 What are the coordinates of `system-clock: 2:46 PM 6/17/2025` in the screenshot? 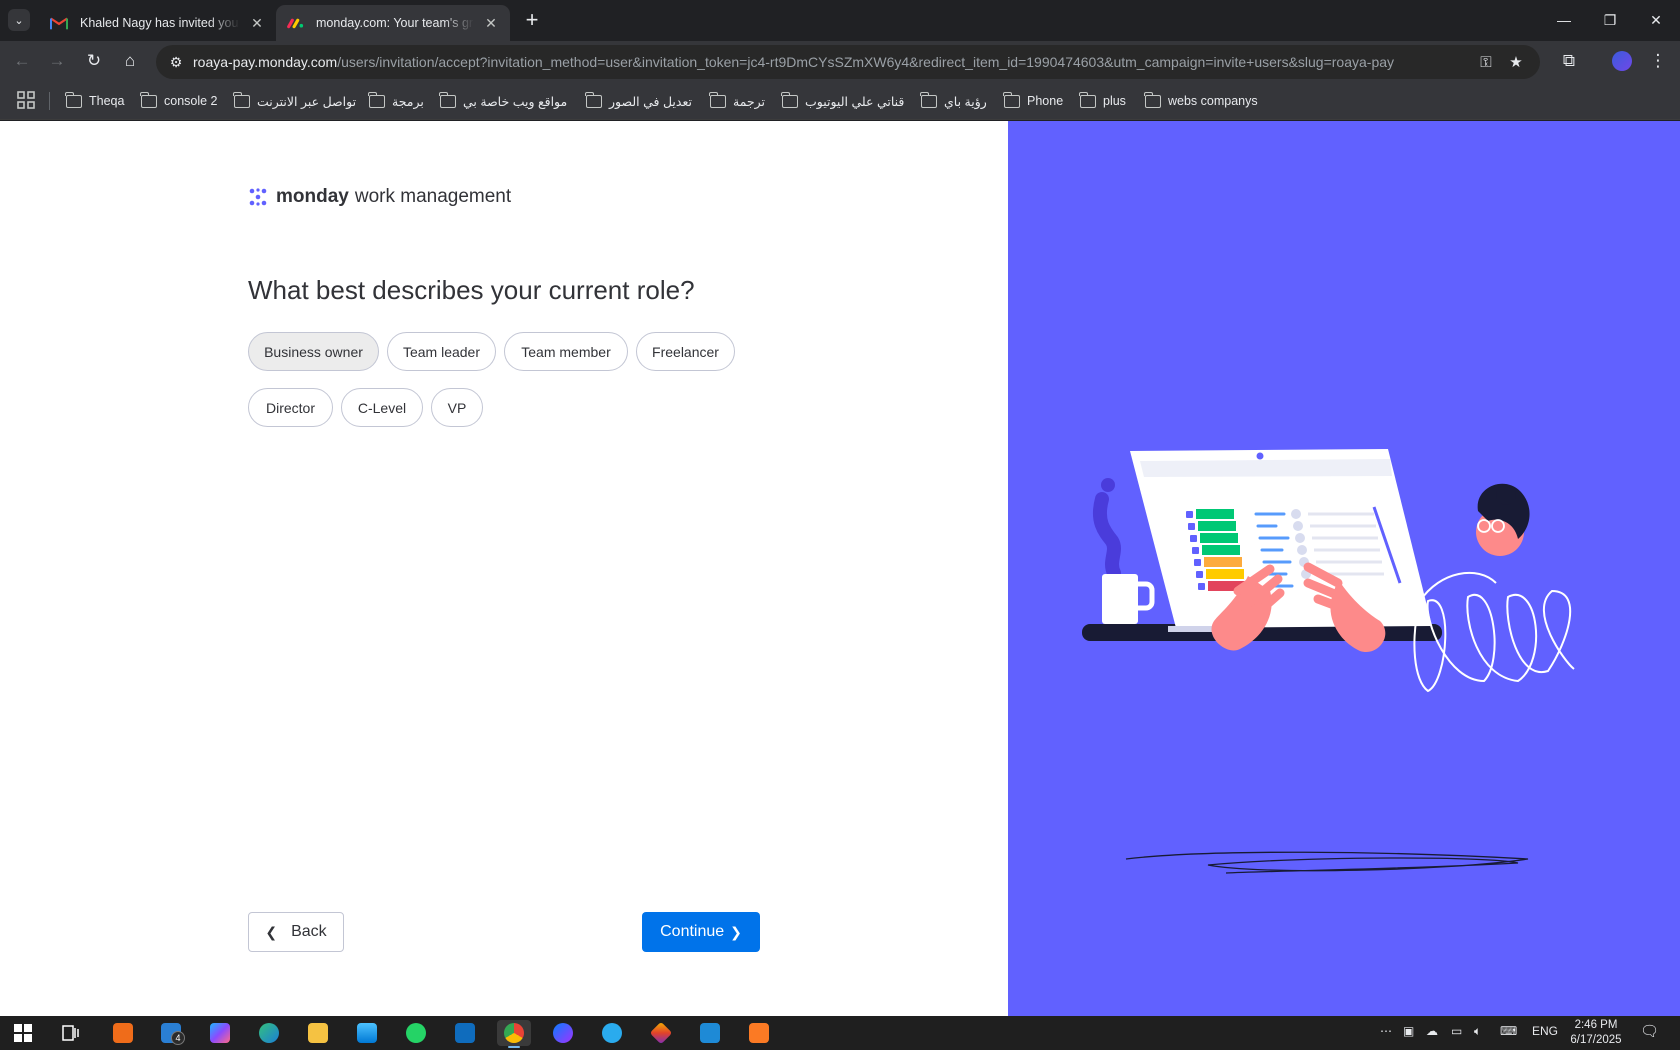 It's located at (1596, 1033).